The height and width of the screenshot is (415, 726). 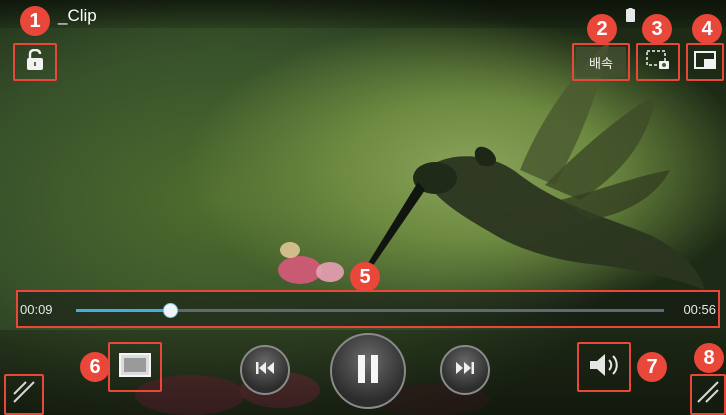 What do you see at coordinates (123, 310) in the screenshot?
I see `seek-track-fill` at bounding box center [123, 310].